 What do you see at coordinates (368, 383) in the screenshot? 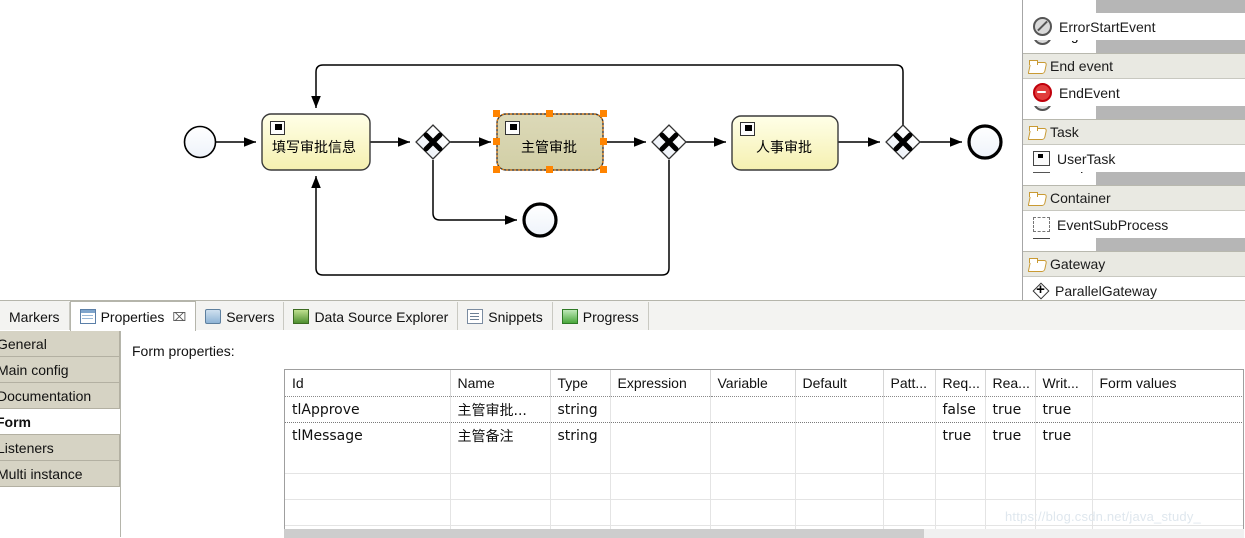
I see `col-id: Id` at bounding box center [368, 383].